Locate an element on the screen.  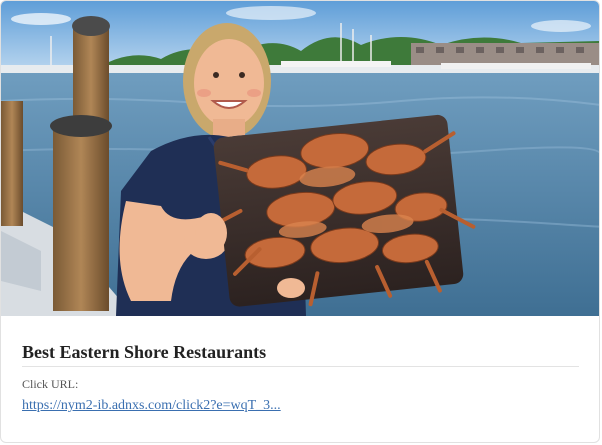
divider is located at coordinates (300, 366).